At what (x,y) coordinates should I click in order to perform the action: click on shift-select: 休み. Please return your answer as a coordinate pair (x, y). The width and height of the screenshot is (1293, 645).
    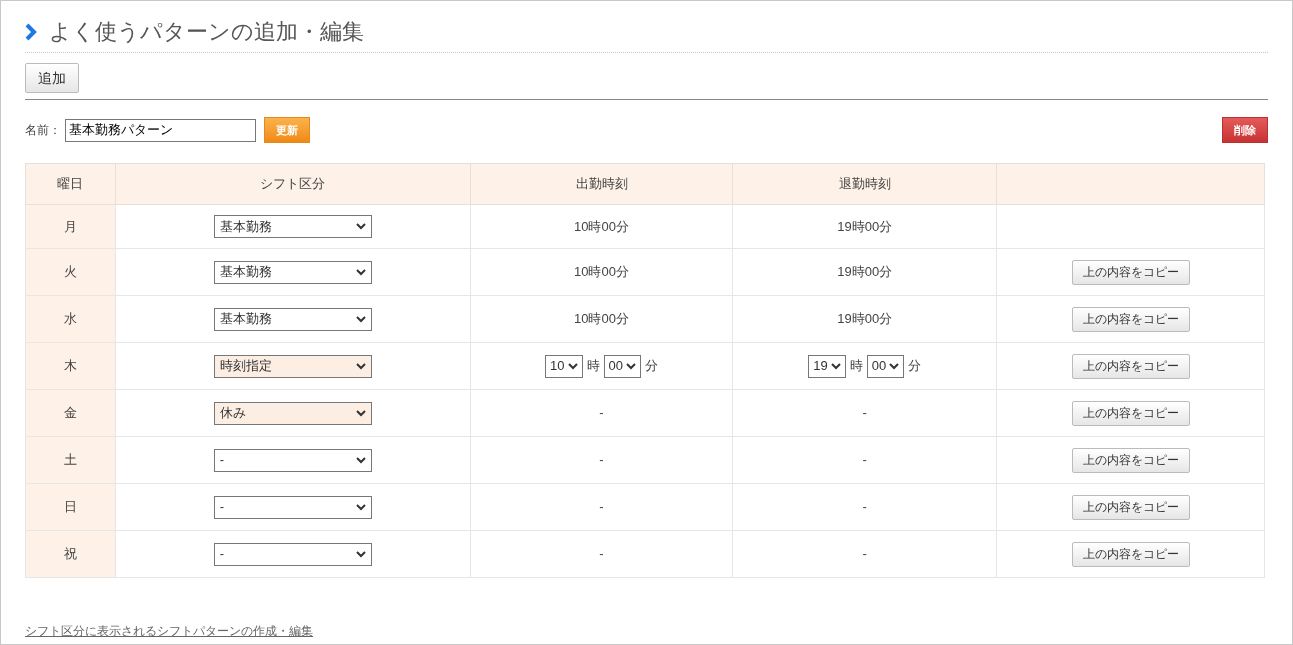
    Looking at the image, I should click on (292, 413).